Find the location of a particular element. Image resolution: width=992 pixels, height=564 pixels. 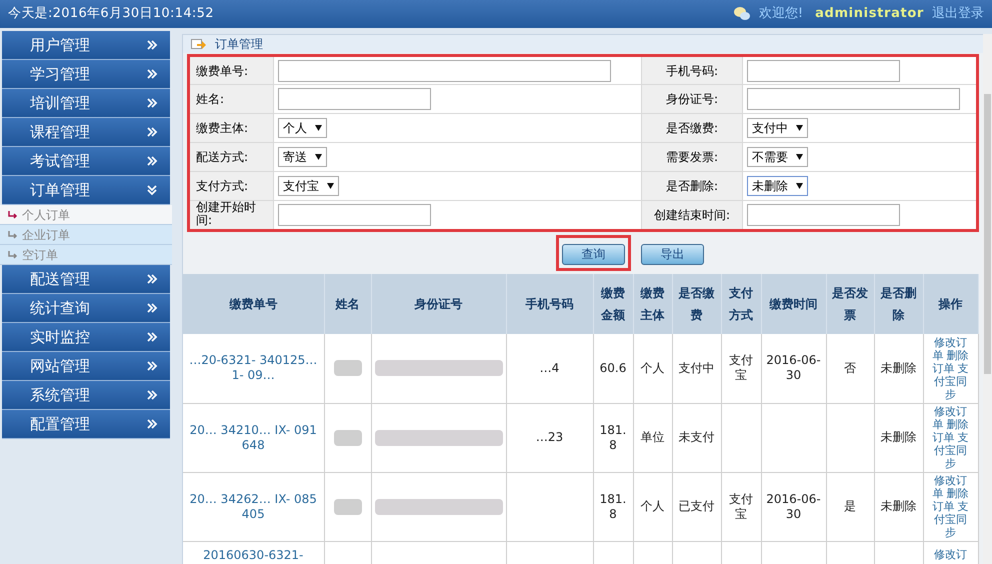

column-header: 支付方式 is located at coordinates (741, 304).